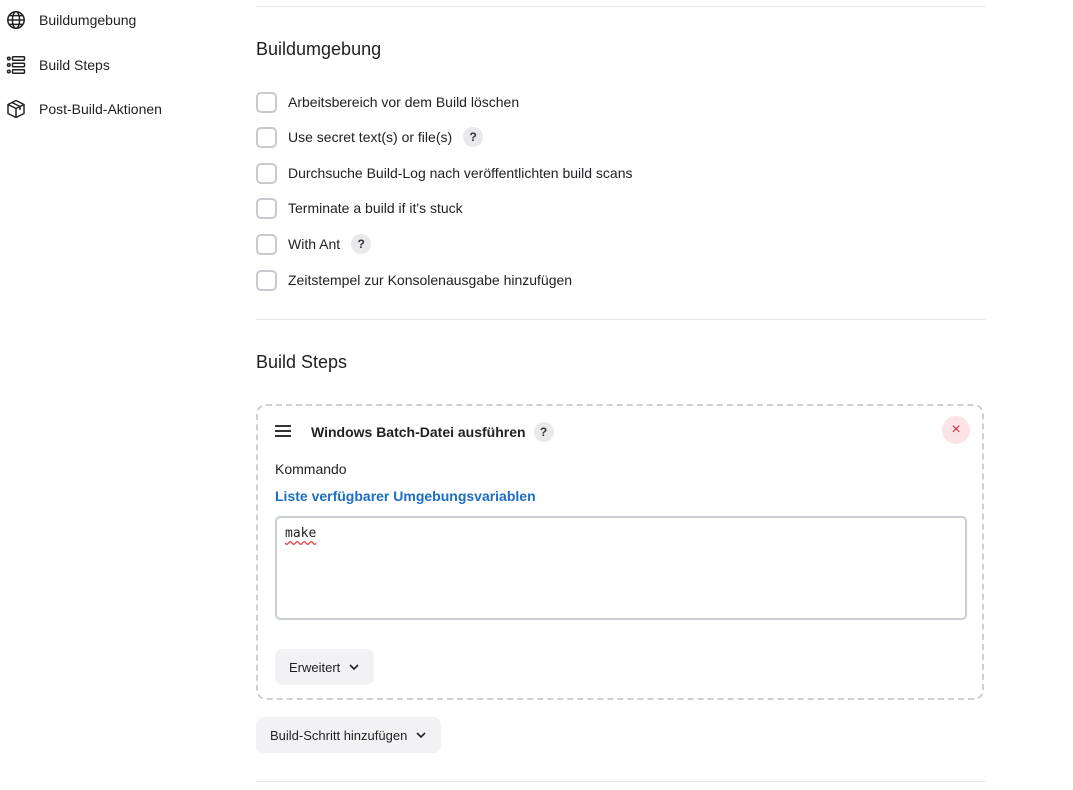 The width and height of the screenshot is (1073, 790). I want to click on add-build-step-label: Build-Schritt hinzufügen, so click(339, 735).